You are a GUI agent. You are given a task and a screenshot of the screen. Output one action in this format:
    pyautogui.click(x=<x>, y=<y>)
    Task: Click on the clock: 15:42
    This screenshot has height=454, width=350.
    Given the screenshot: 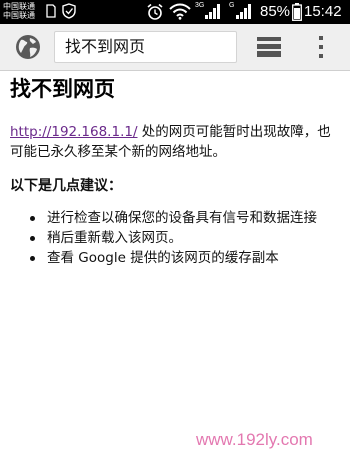 What is the action you would take?
    pyautogui.click(x=323, y=11)
    